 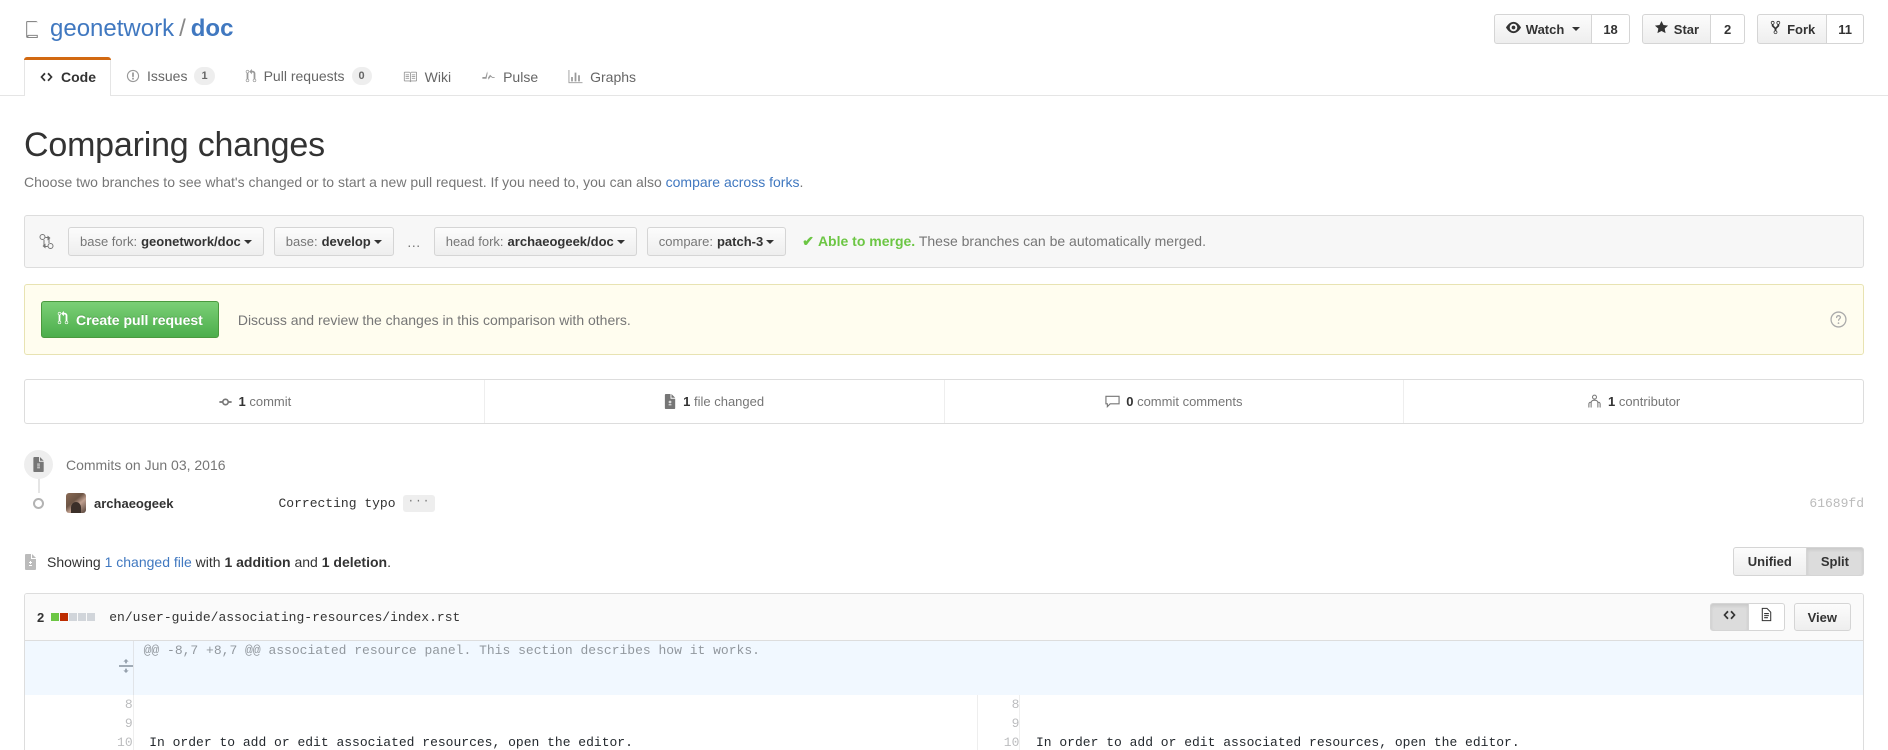 What do you see at coordinates (1838, 319) in the screenshot?
I see `question-circle-icon` at bounding box center [1838, 319].